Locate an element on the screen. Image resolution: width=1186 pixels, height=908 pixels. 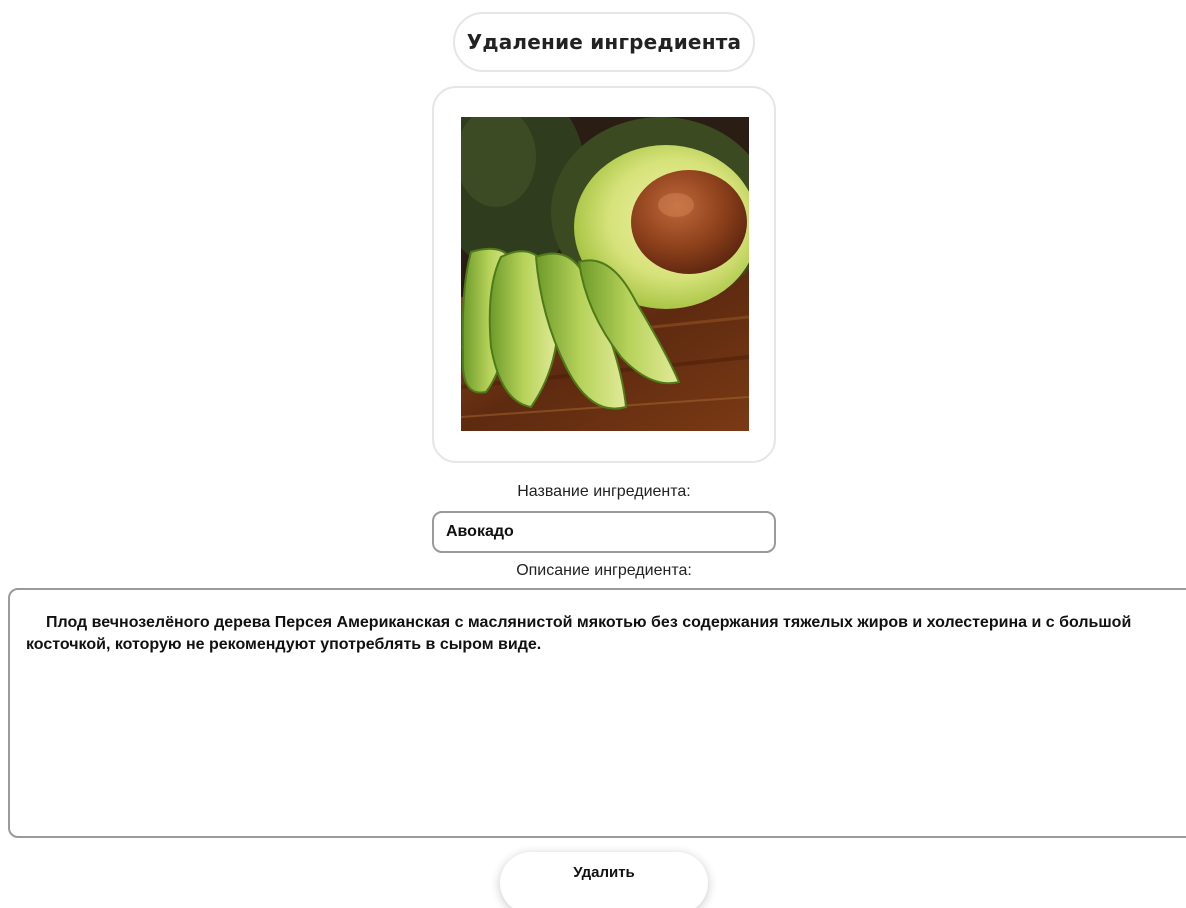
ingredient-image-card is located at coordinates (604, 274).